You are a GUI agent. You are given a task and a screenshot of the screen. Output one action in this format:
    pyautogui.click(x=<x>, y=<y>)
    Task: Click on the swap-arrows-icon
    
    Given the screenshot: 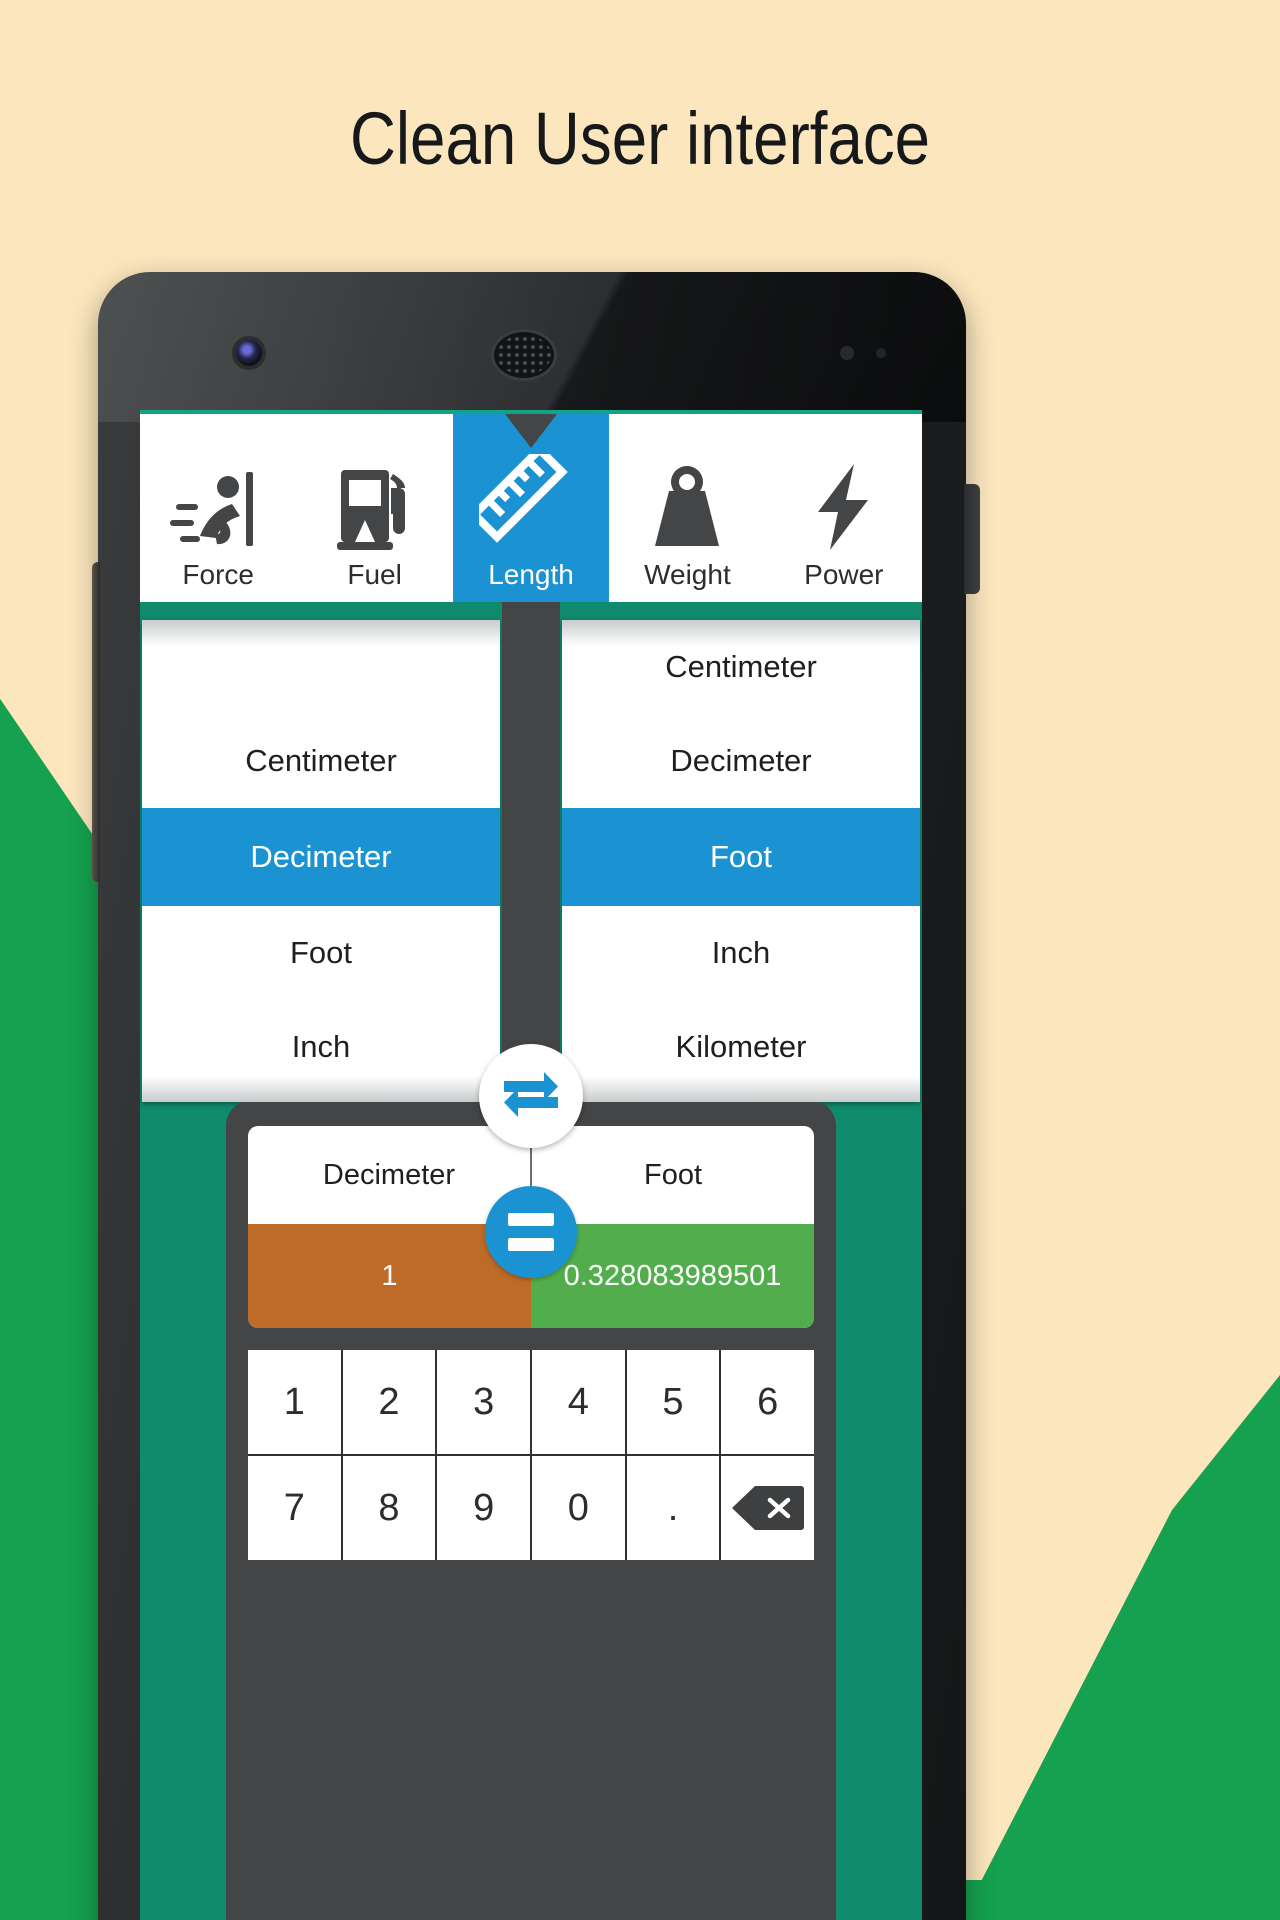 What is the action you would take?
    pyautogui.click(x=531, y=1096)
    